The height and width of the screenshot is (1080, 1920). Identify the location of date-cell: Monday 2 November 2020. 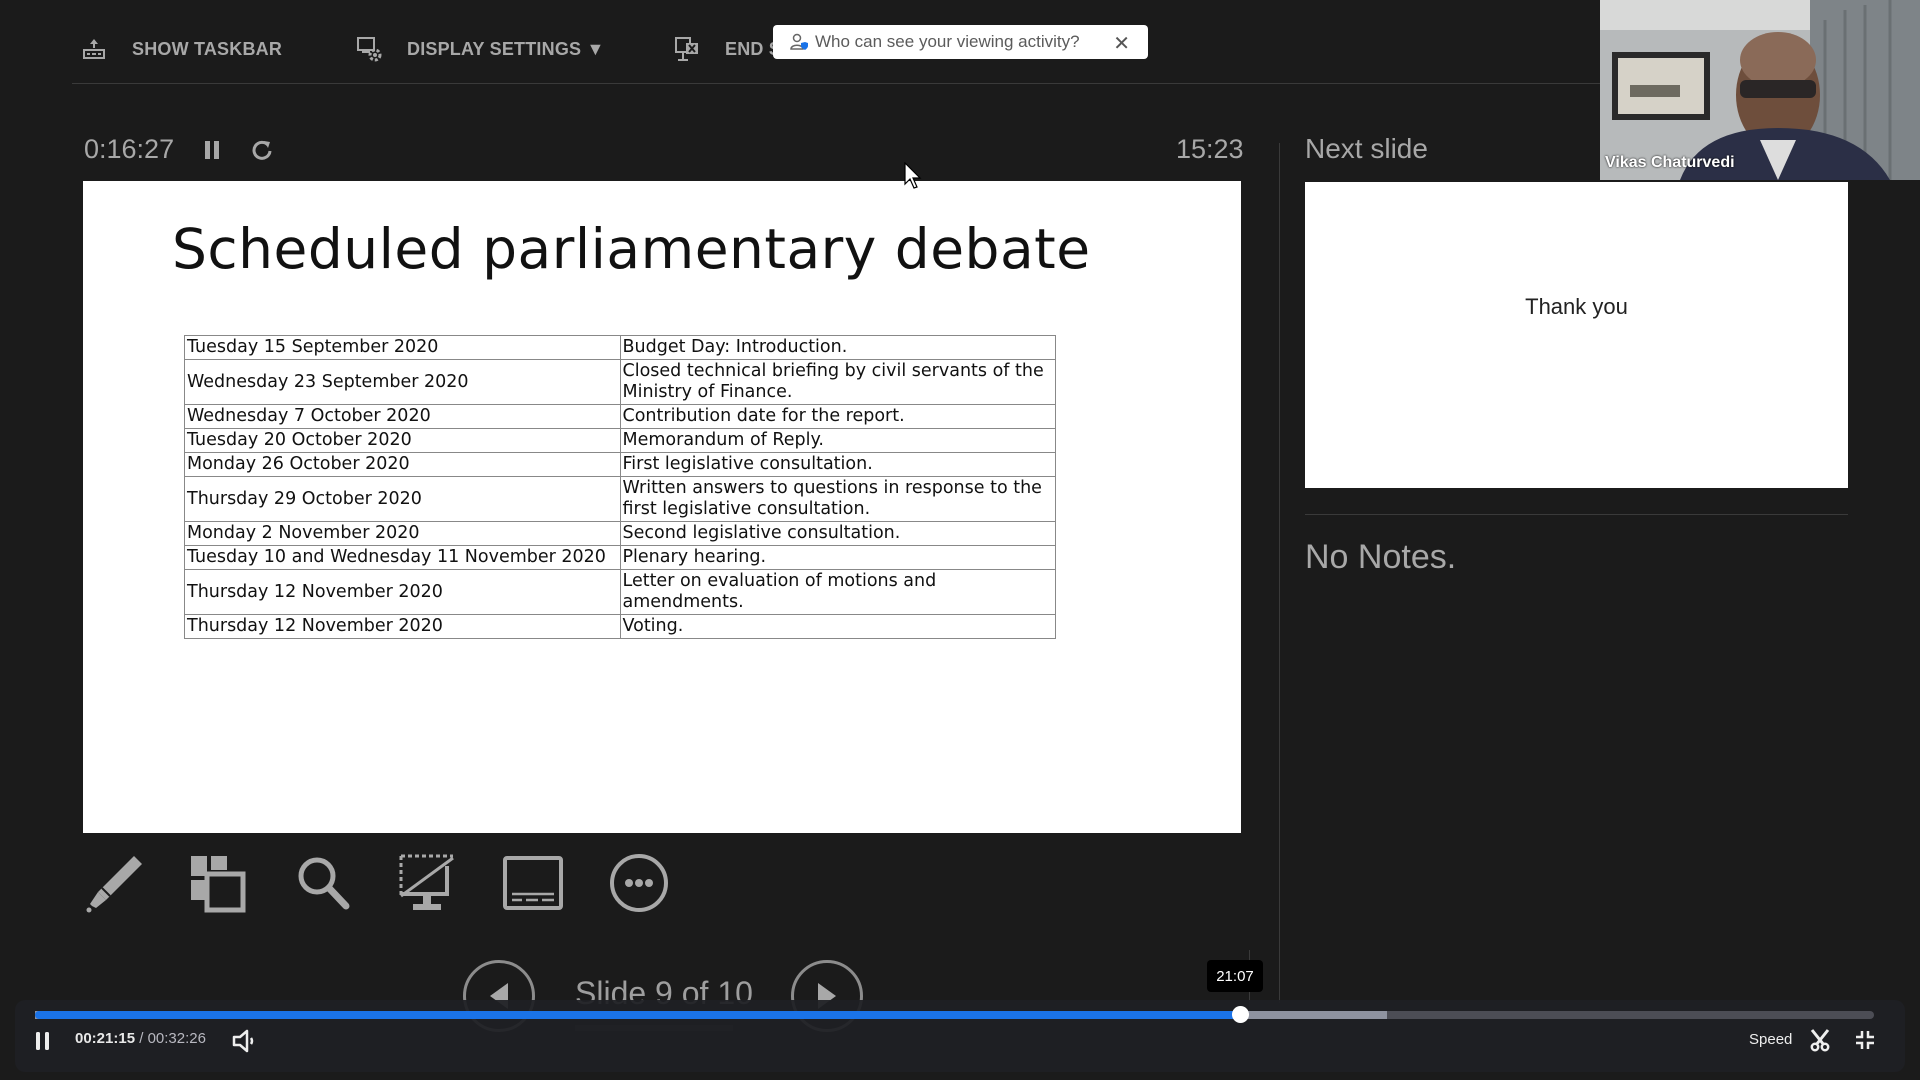
(402, 533).